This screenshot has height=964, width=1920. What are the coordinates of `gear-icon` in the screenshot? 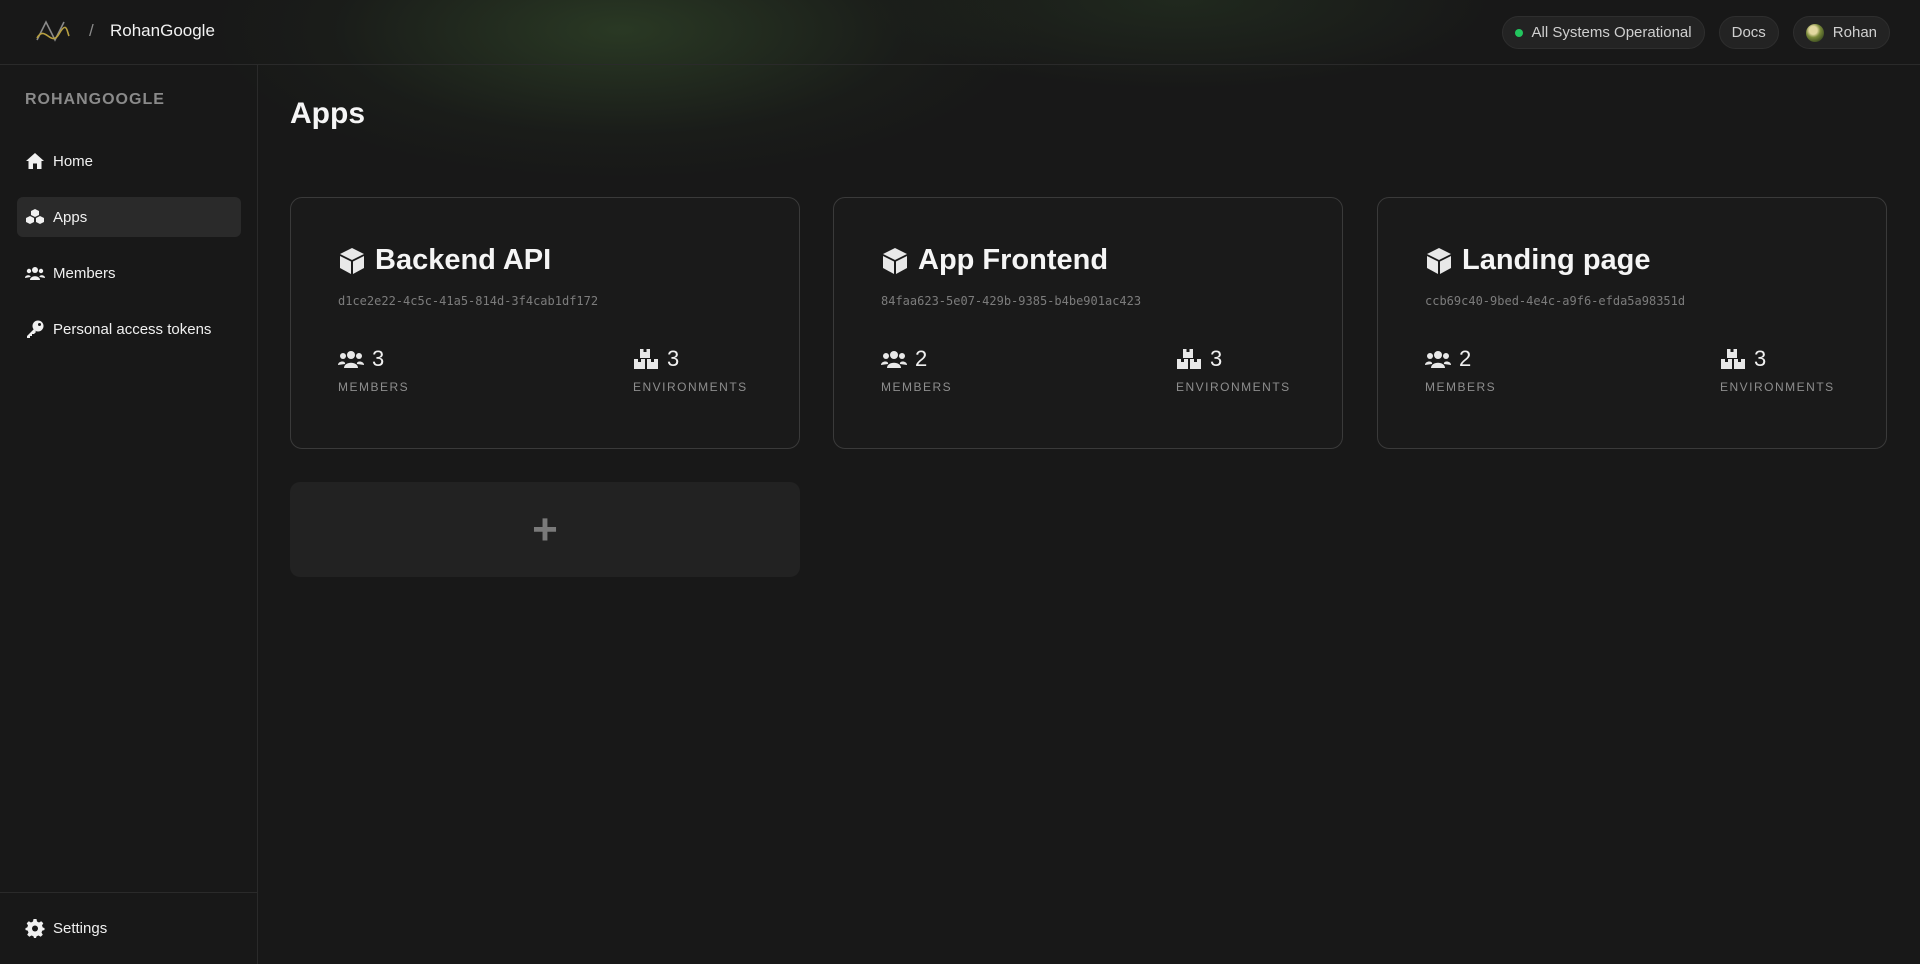 It's located at (35, 928).